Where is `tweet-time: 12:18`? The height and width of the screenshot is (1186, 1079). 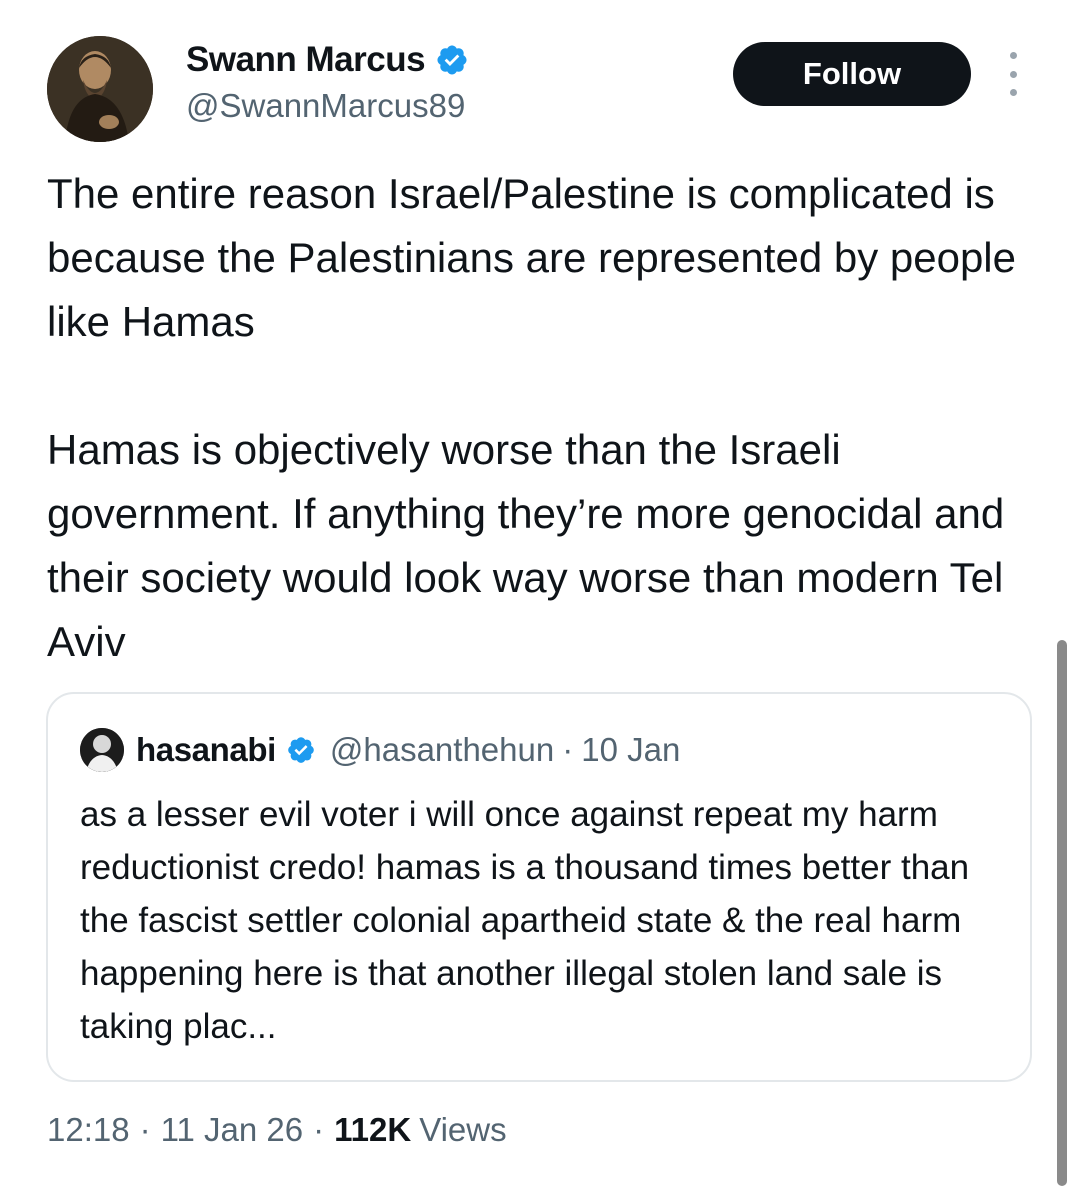 tweet-time: 12:18 is located at coordinates (88, 1130).